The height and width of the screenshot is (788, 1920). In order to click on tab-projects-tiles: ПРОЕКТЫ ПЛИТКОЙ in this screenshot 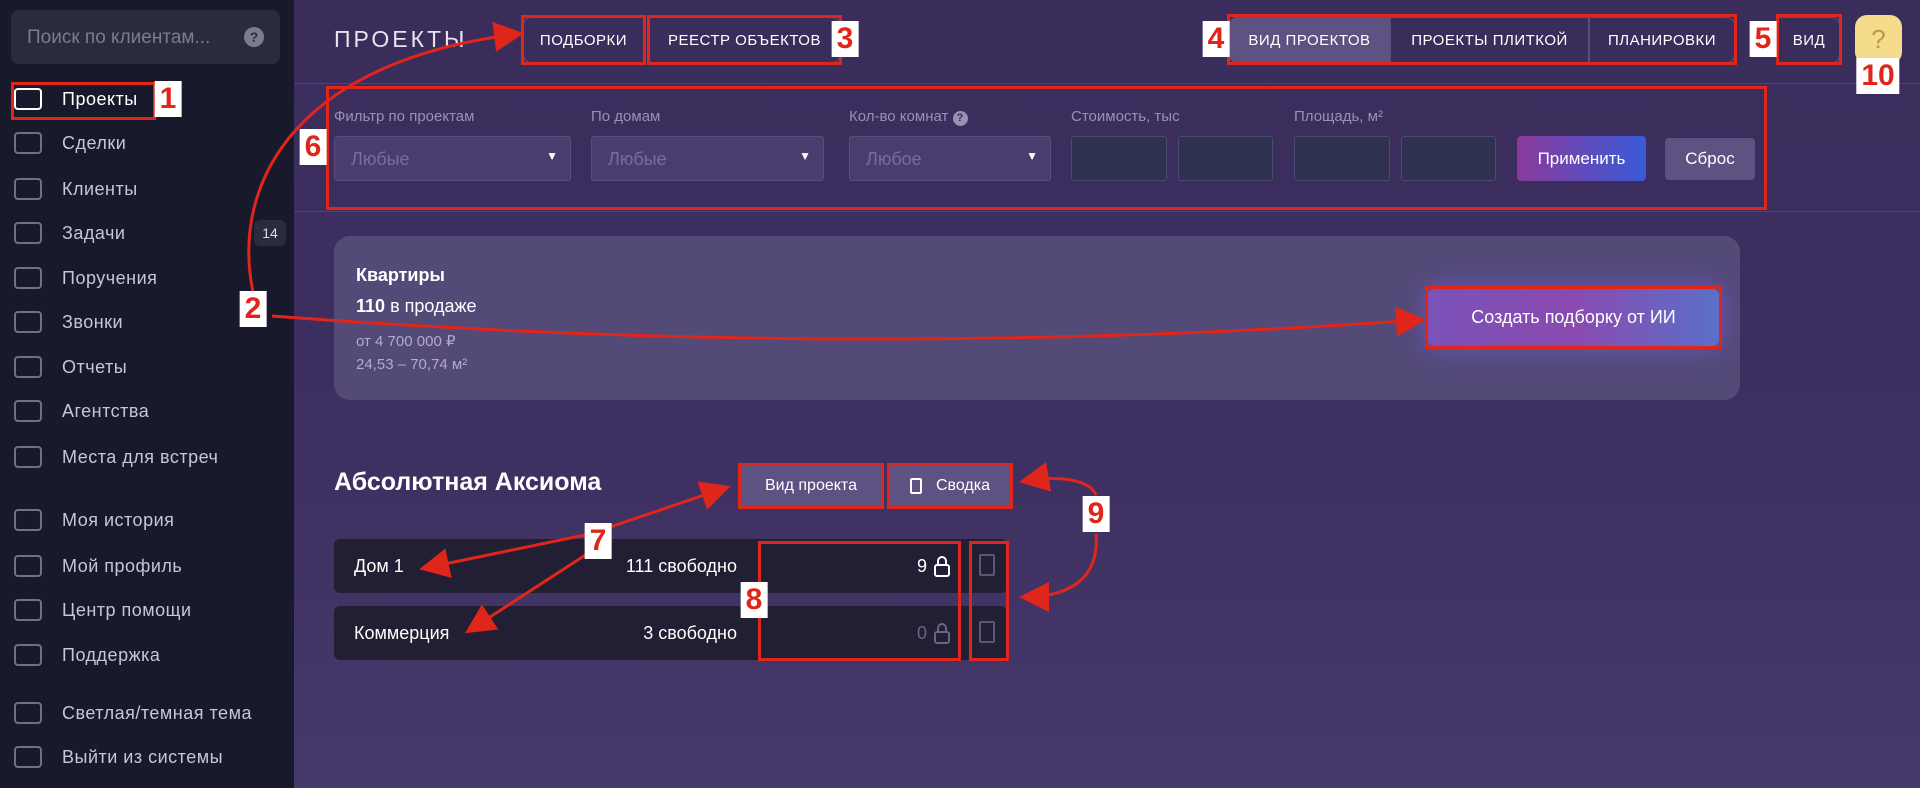, I will do `click(1489, 40)`.